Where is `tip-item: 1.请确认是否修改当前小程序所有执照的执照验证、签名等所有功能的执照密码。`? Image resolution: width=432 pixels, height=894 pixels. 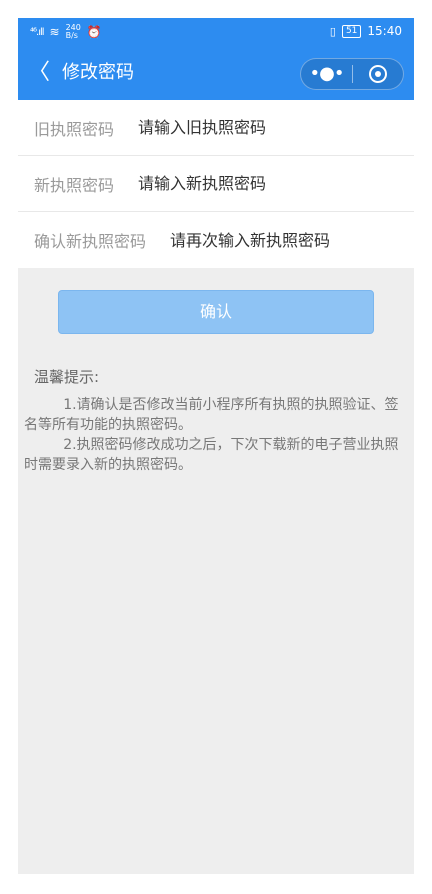 tip-item: 1.请确认是否修改当前小程序所有执照的执照验证、签名等所有功能的执照密码。 is located at coordinates (211, 415).